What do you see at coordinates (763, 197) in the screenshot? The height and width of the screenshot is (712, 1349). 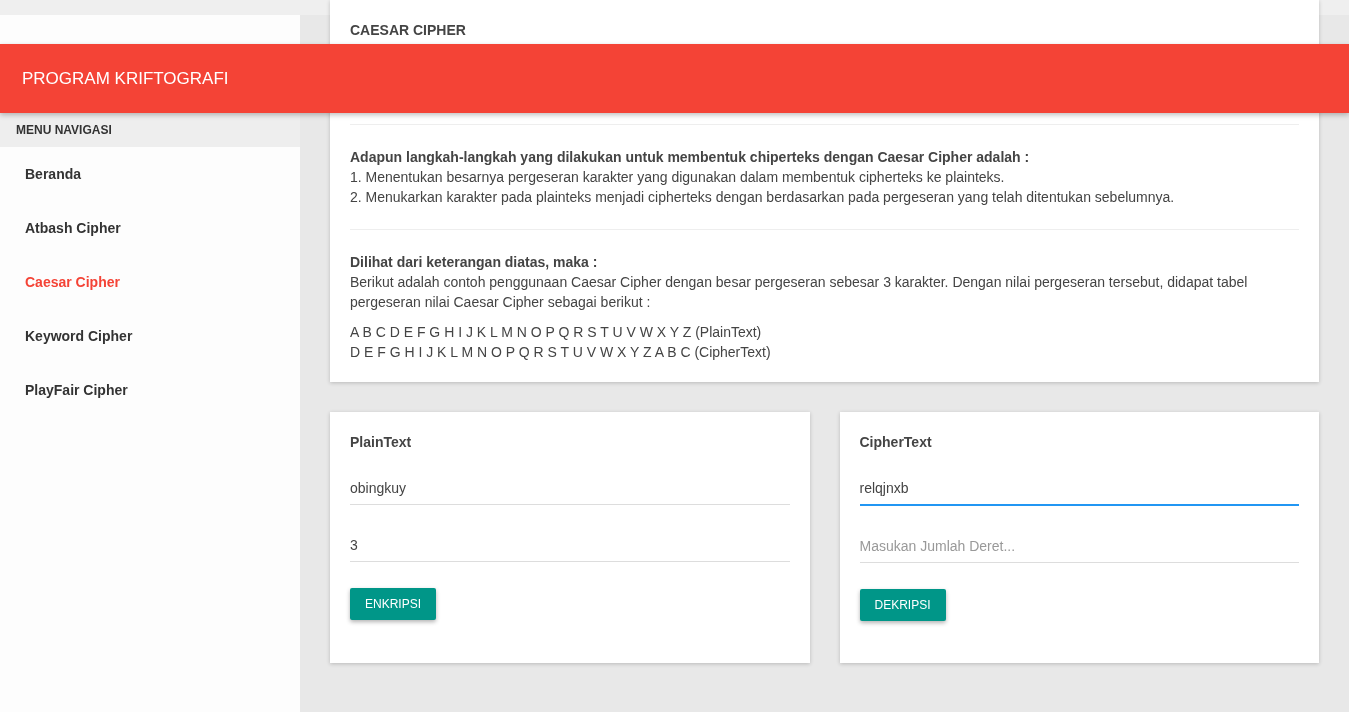 I see `paragraph: 2. Menukarkan karakter pada plainteks menjadi cipherteks dengan berdasarkan pada pergeseran yang telah ditentukan sebelumnya.` at bounding box center [763, 197].